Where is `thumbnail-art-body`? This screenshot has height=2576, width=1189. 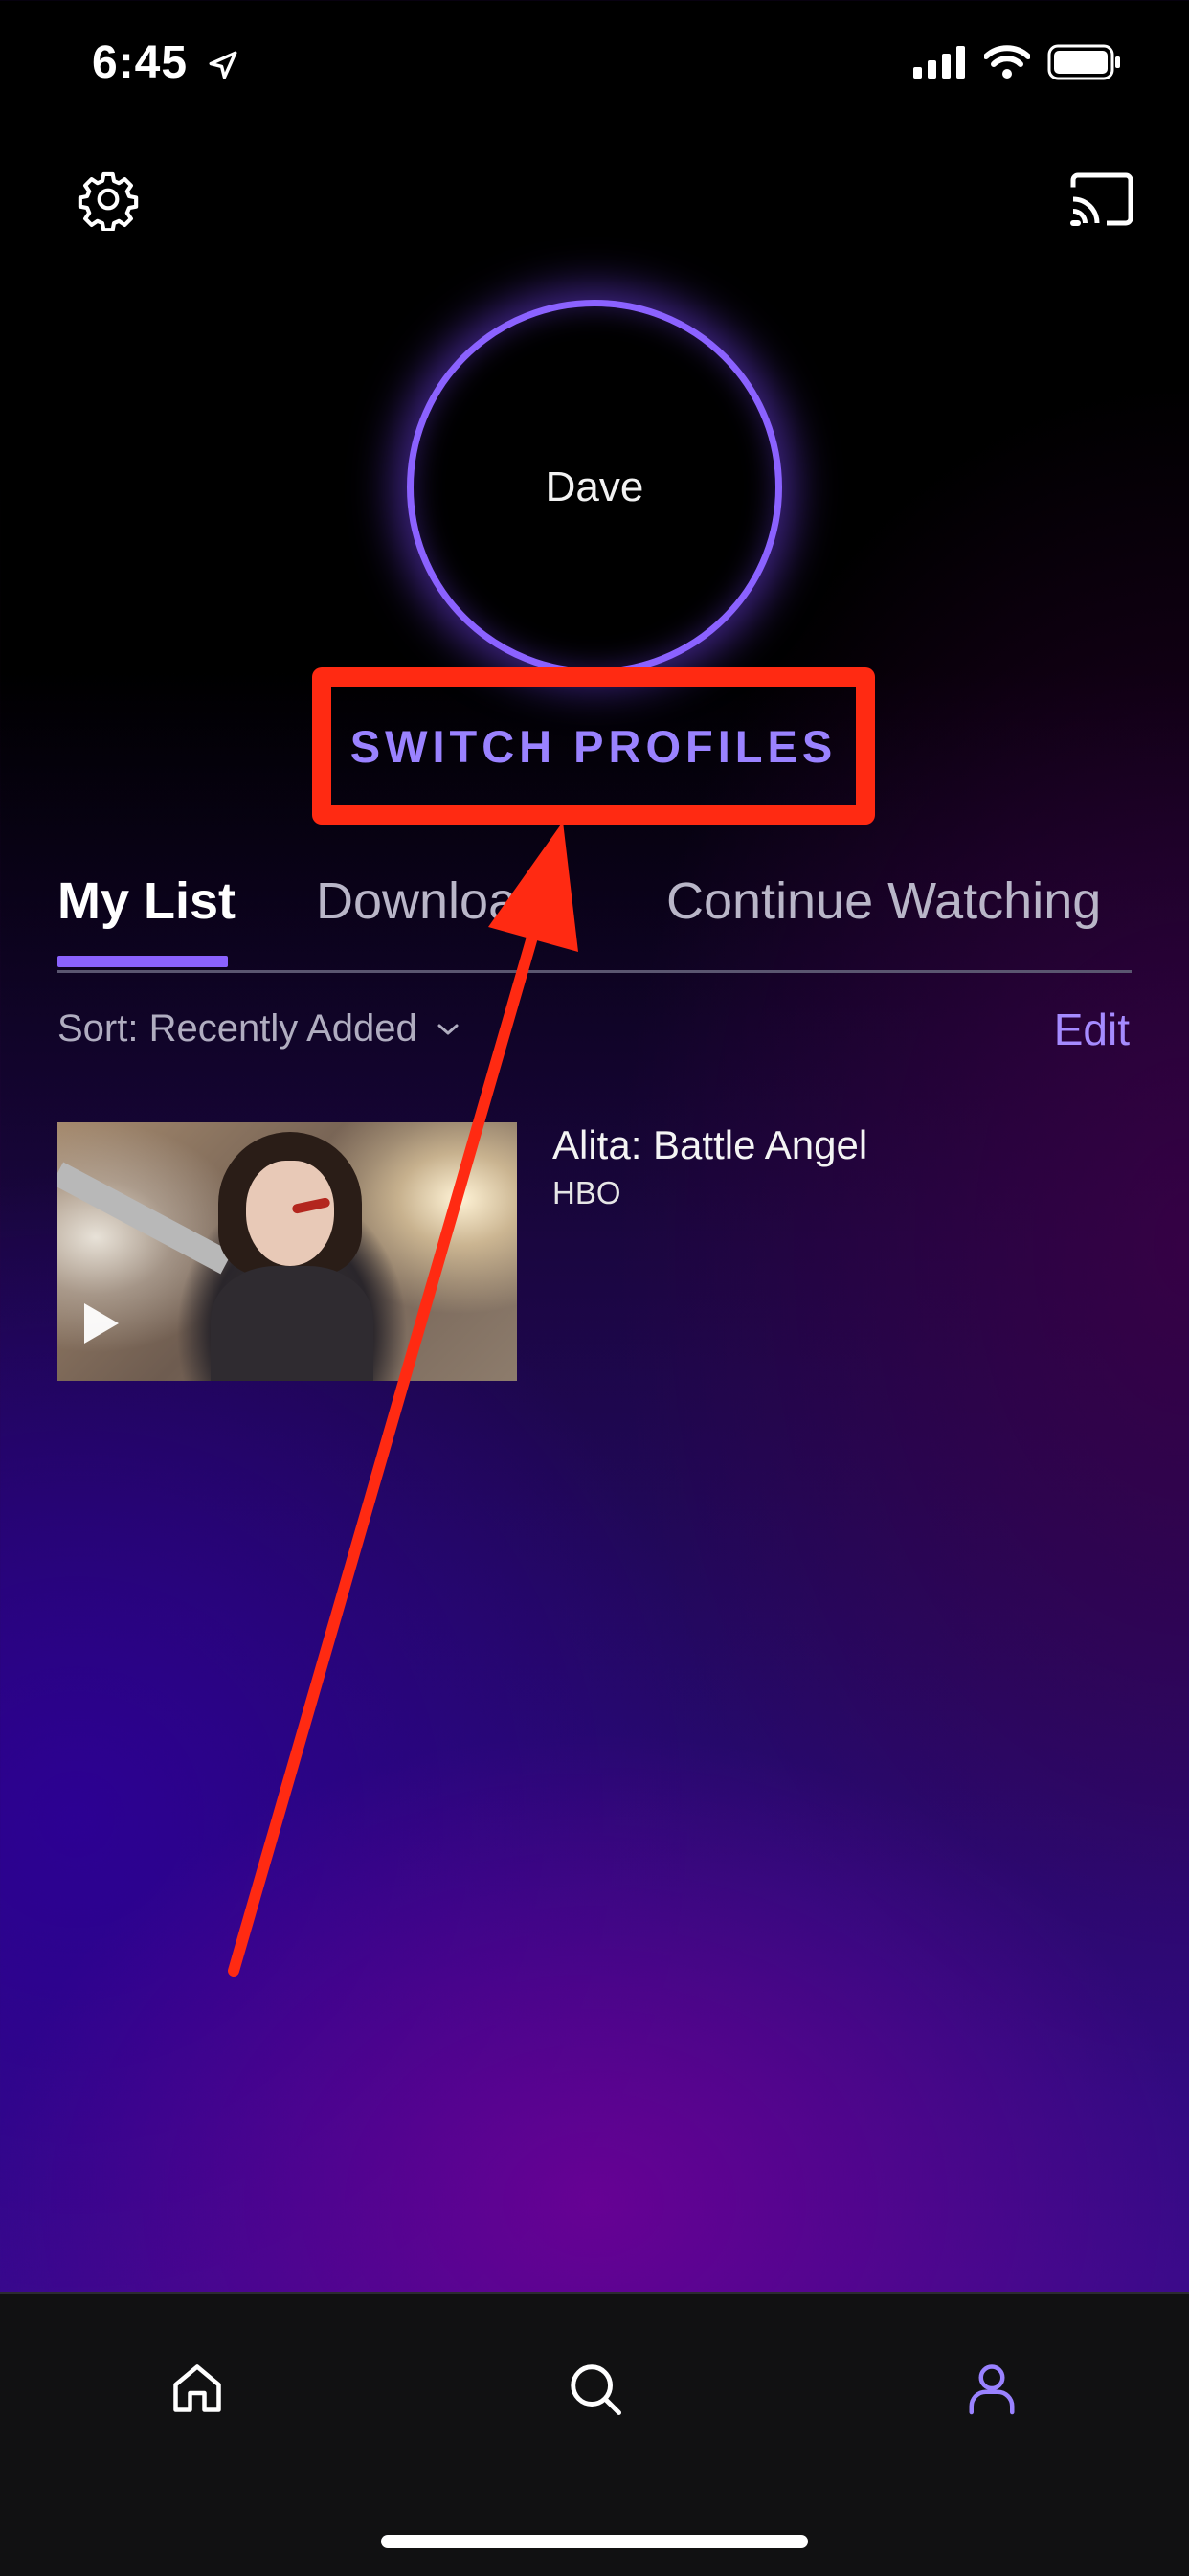
thumbnail-art-body is located at coordinates (292, 1323).